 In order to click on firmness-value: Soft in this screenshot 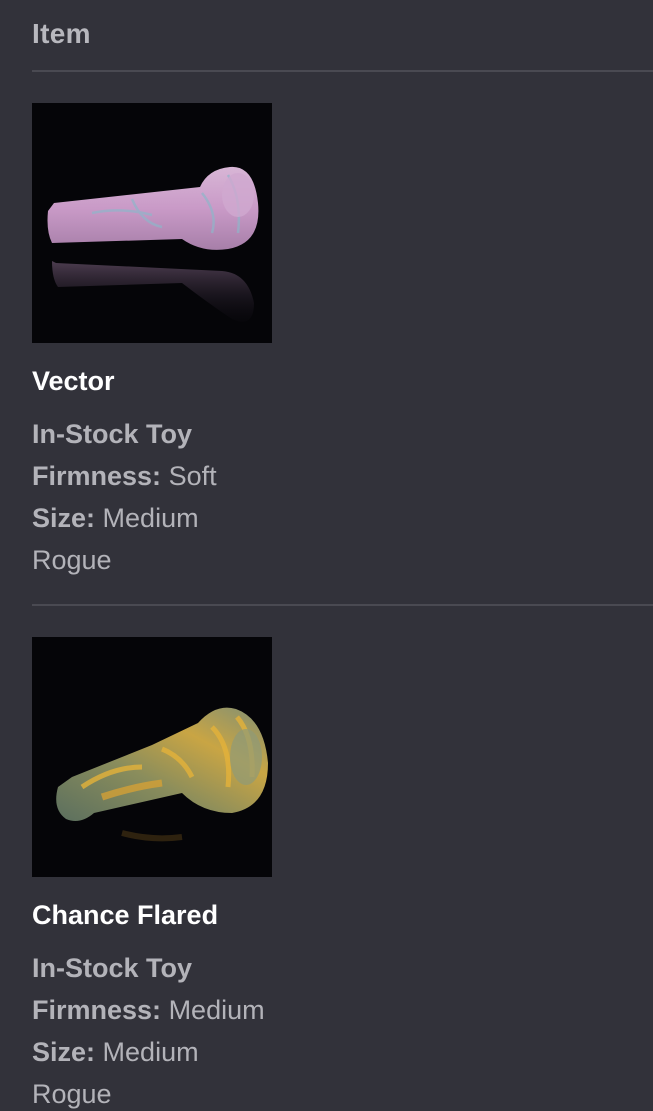, I will do `click(192, 476)`.